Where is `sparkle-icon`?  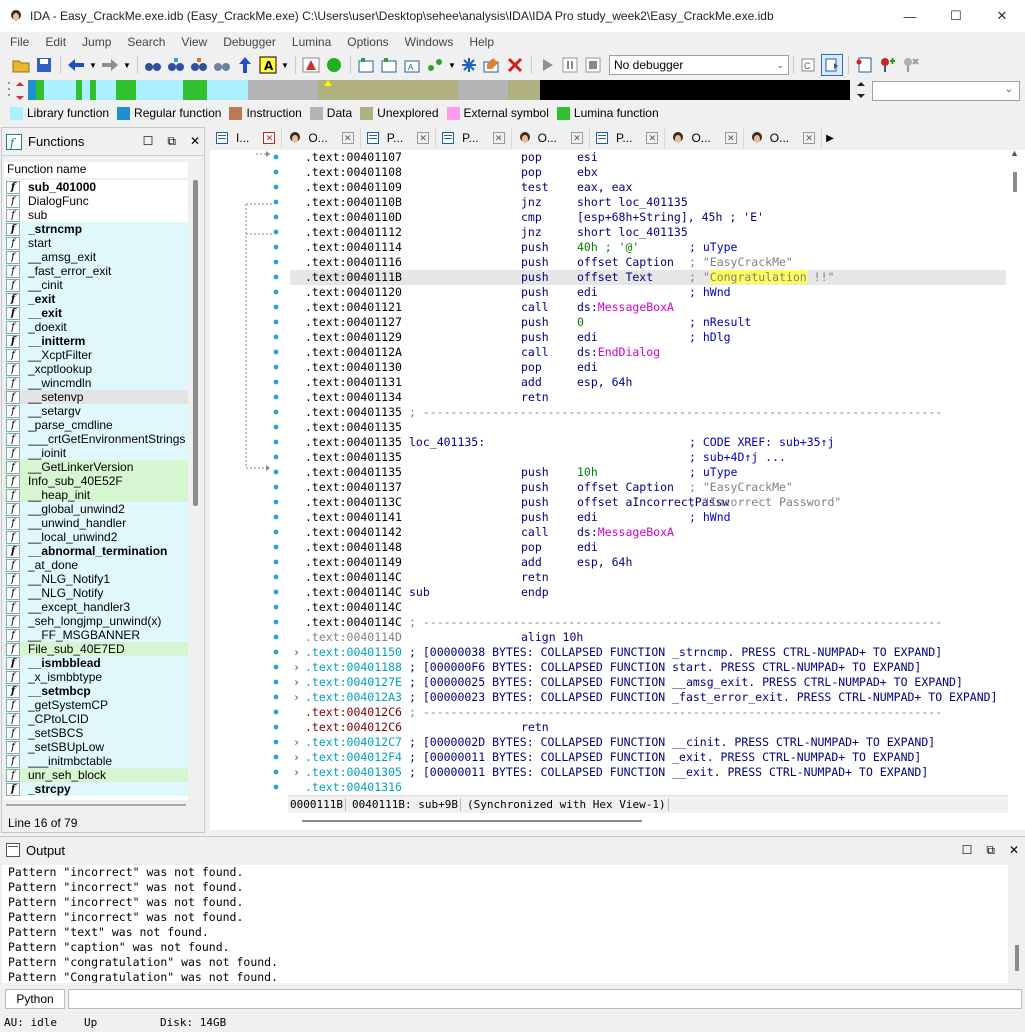 sparkle-icon is located at coordinates (469, 65).